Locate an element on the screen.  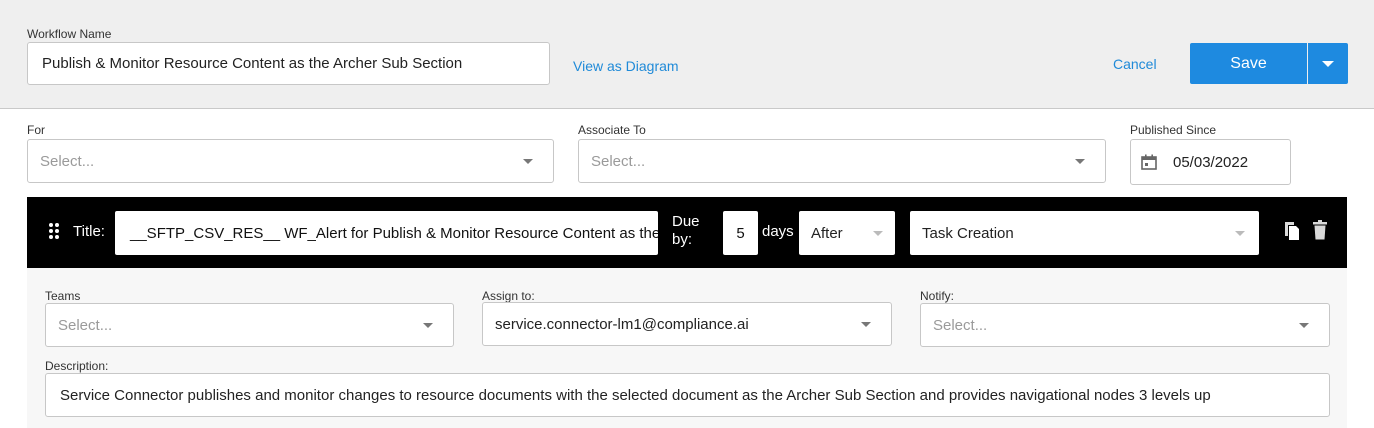
workflow-name-label: Workflow Name is located at coordinates (69, 34).